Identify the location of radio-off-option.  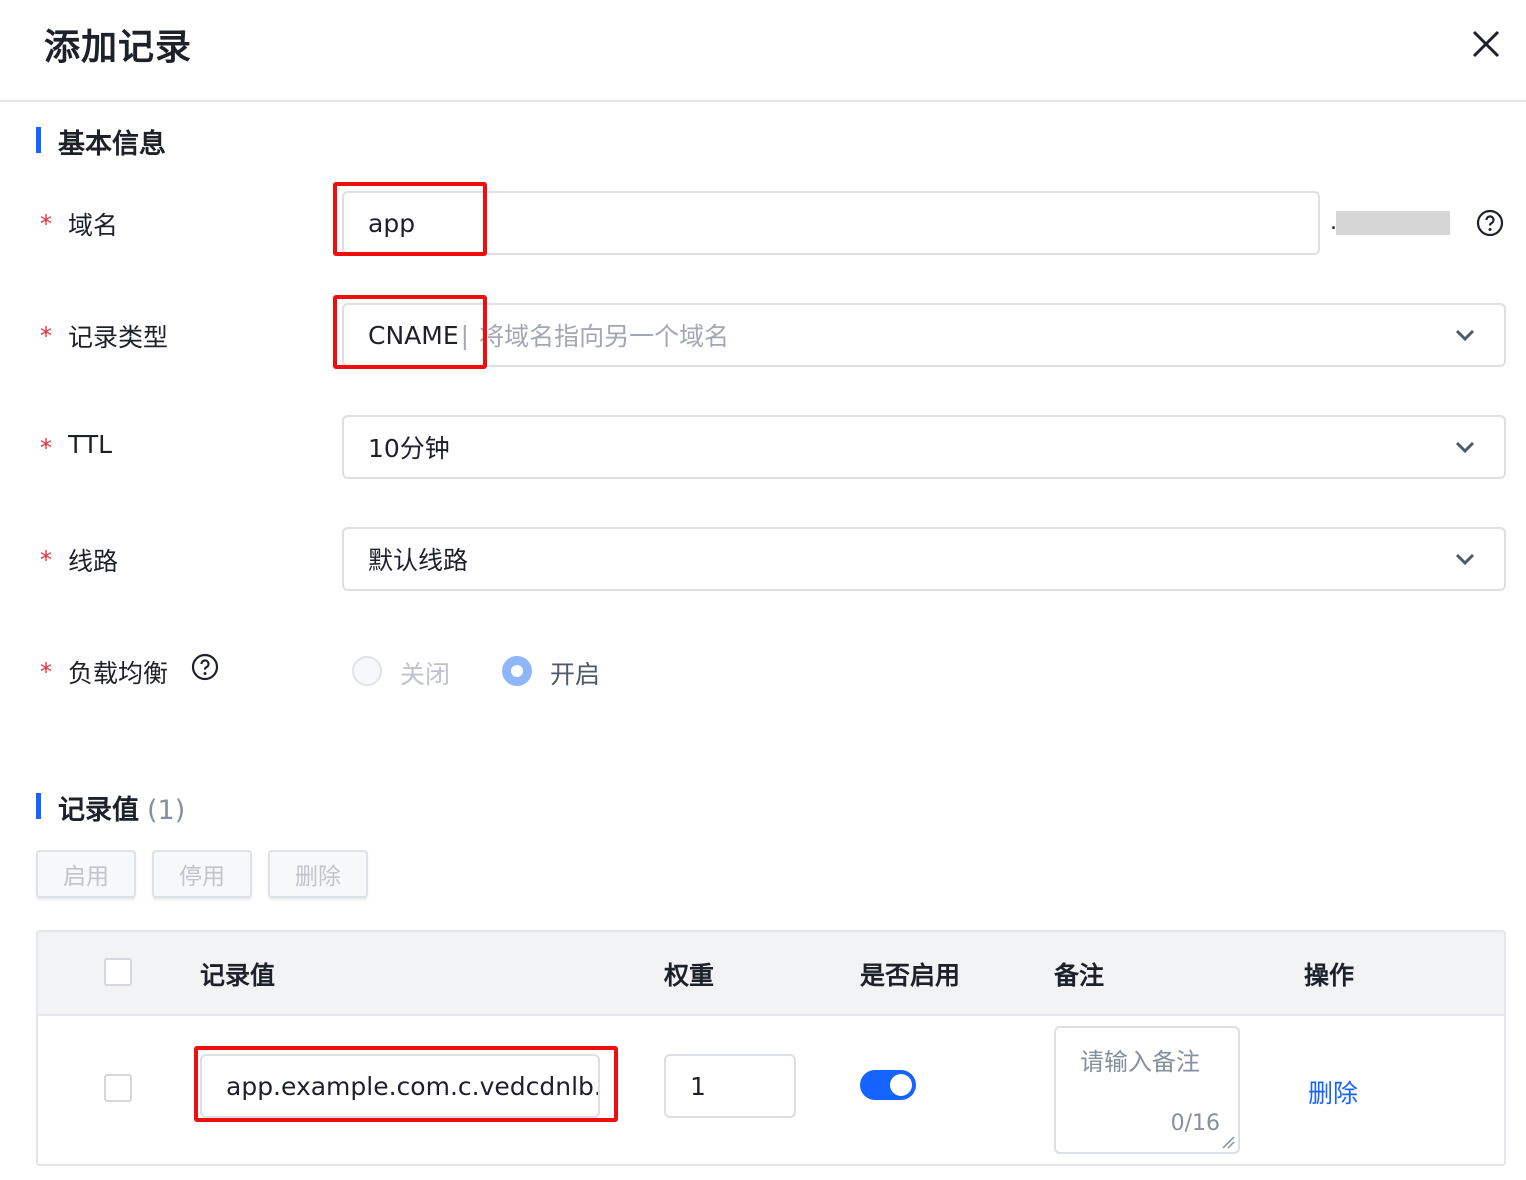
(367, 671).